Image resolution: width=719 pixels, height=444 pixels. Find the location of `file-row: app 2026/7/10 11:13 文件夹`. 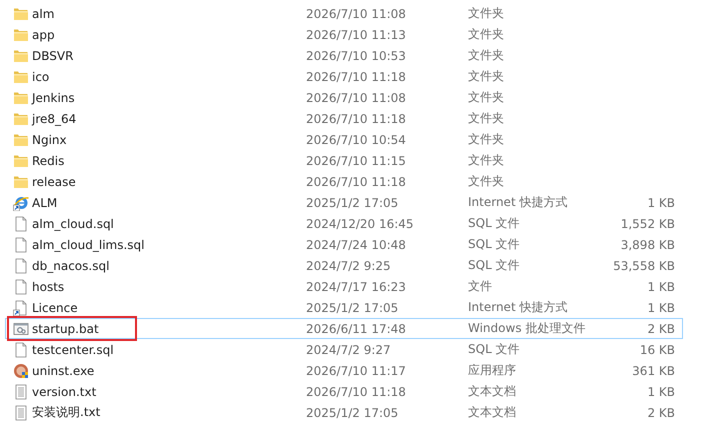

file-row: app 2026/7/10 11:13 文件夹 is located at coordinates (344, 34).